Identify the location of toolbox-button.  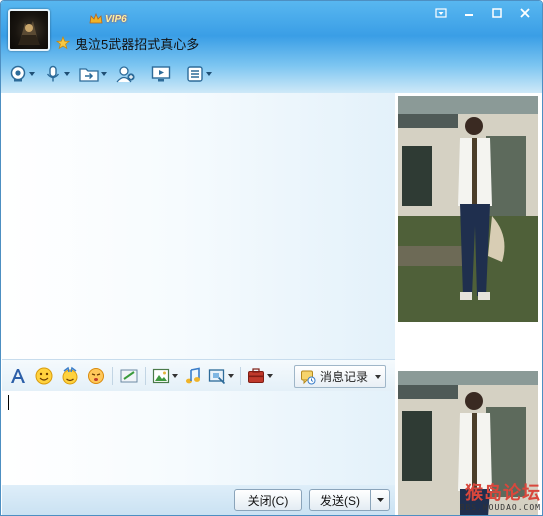
(260, 376).